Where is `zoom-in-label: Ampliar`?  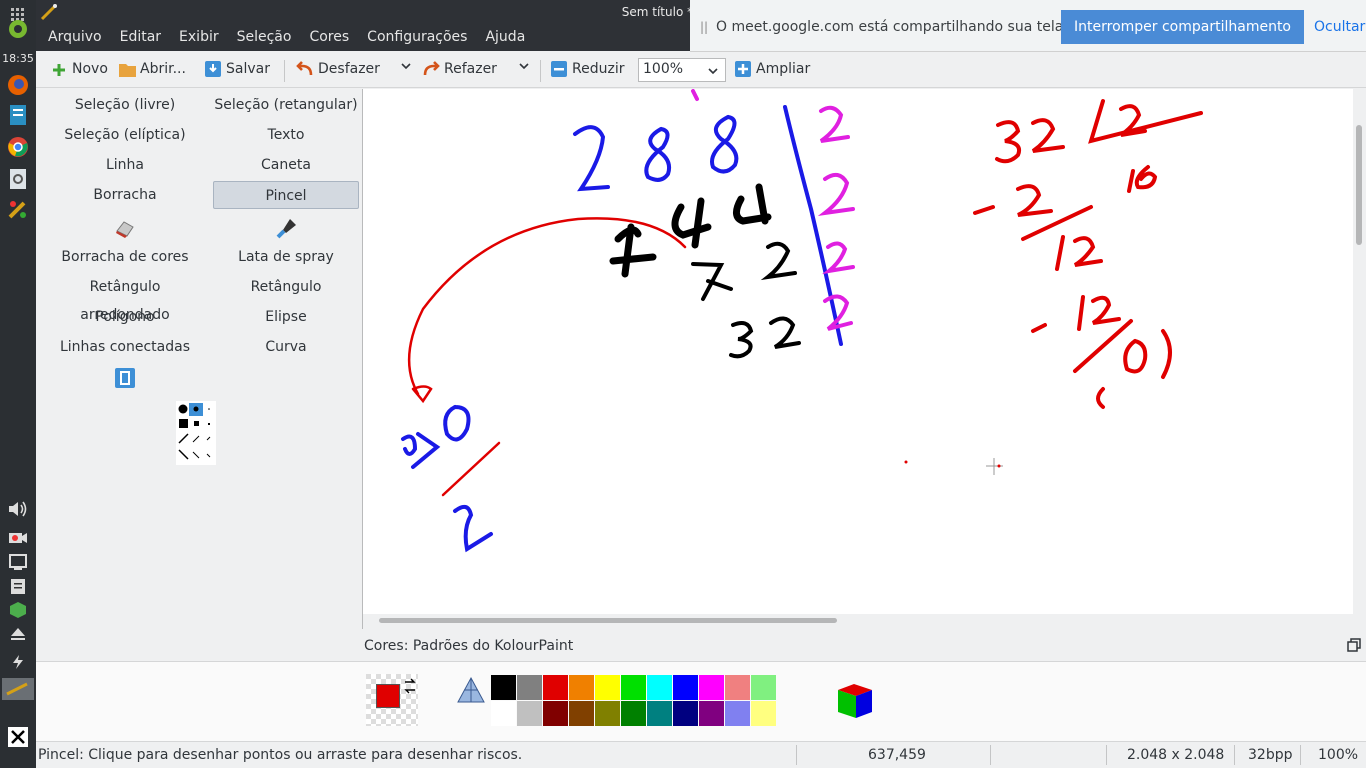 zoom-in-label: Ampliar is located at coordinates (783, 69).